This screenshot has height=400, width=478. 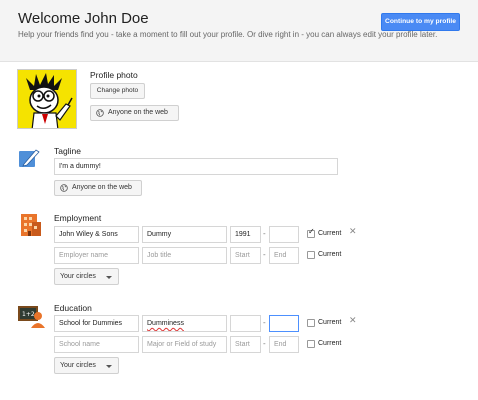 I want to click on education-circles-dropdown: Your circles, so click(x=86, y=365).